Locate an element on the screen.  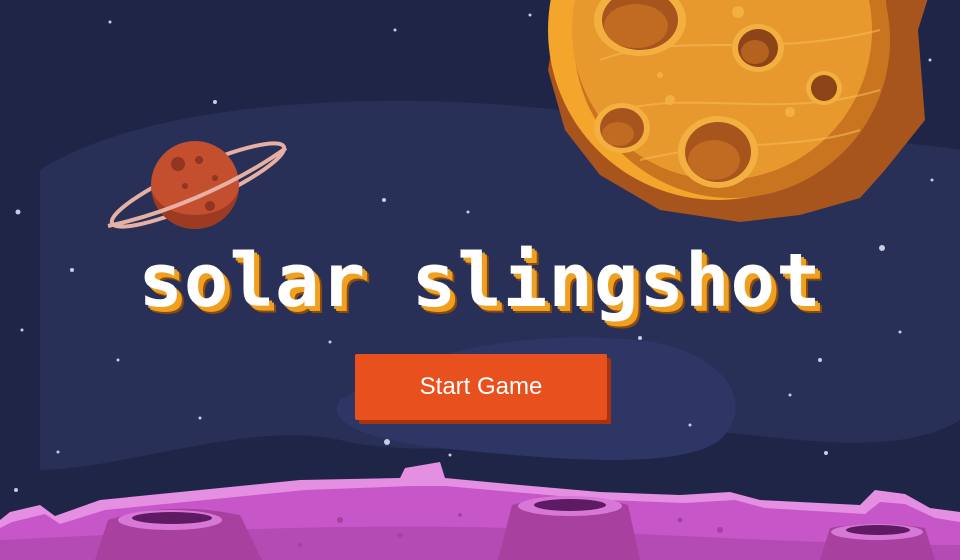
game-title: solar slingshot is located at coordinates (480, 281).